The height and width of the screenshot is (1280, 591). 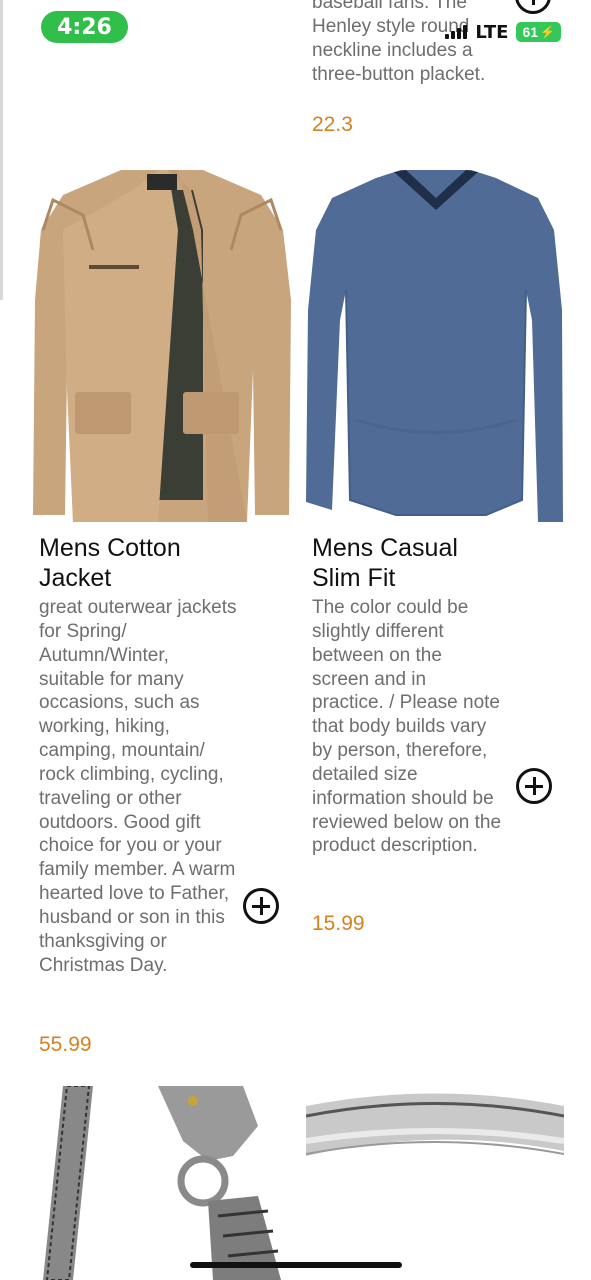 What do you see at coordinates (124, 563) in the screenshot?
I see `product-title: Mens Cotton Jacket` at bounding box center [124, 563].